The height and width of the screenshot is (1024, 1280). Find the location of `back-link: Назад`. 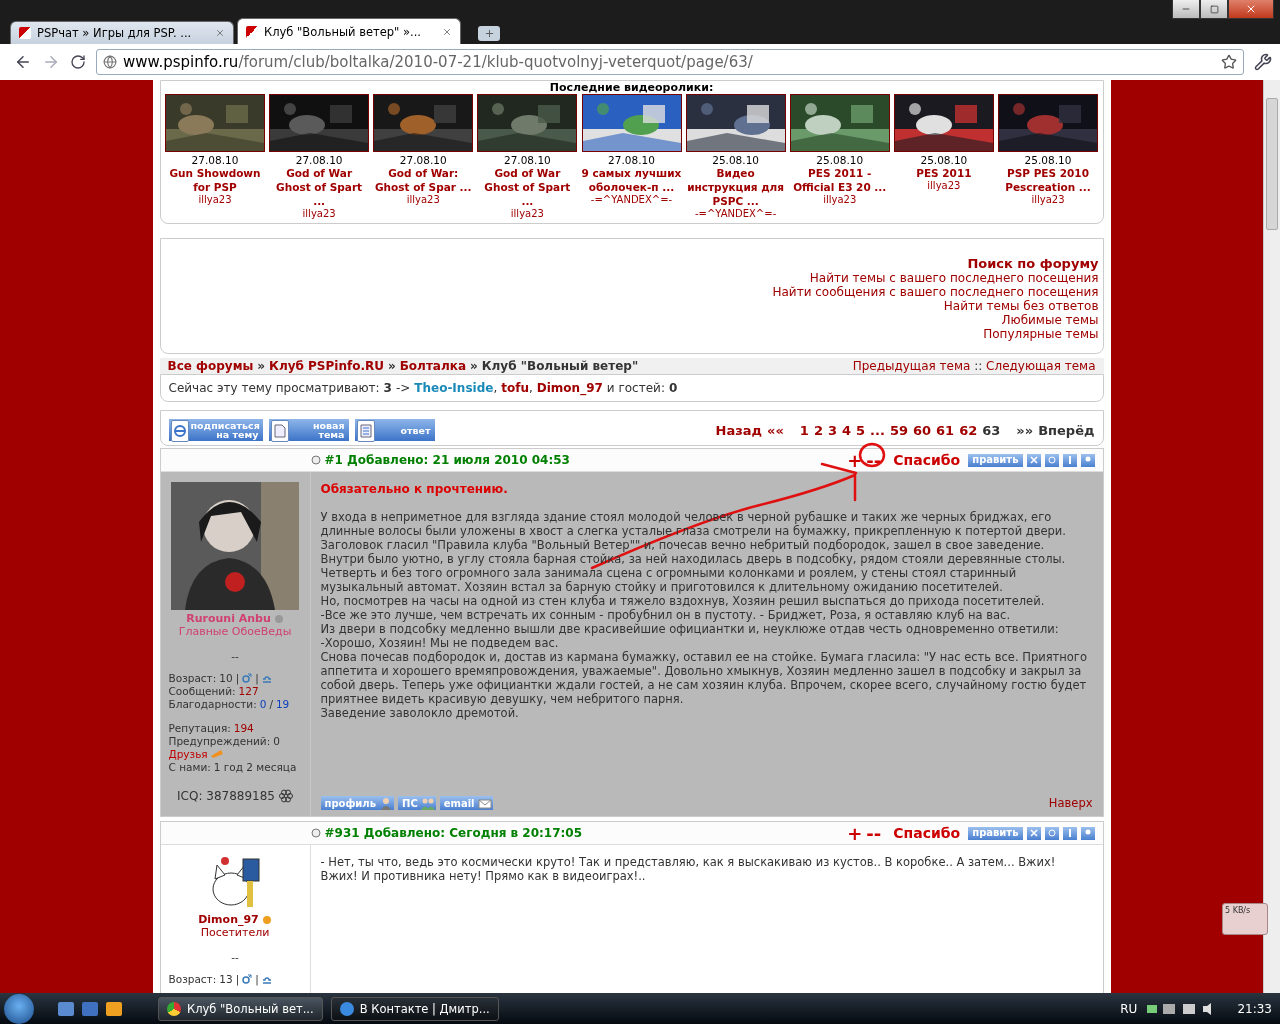

back-link: Назад is located at coordinates (739, 430).